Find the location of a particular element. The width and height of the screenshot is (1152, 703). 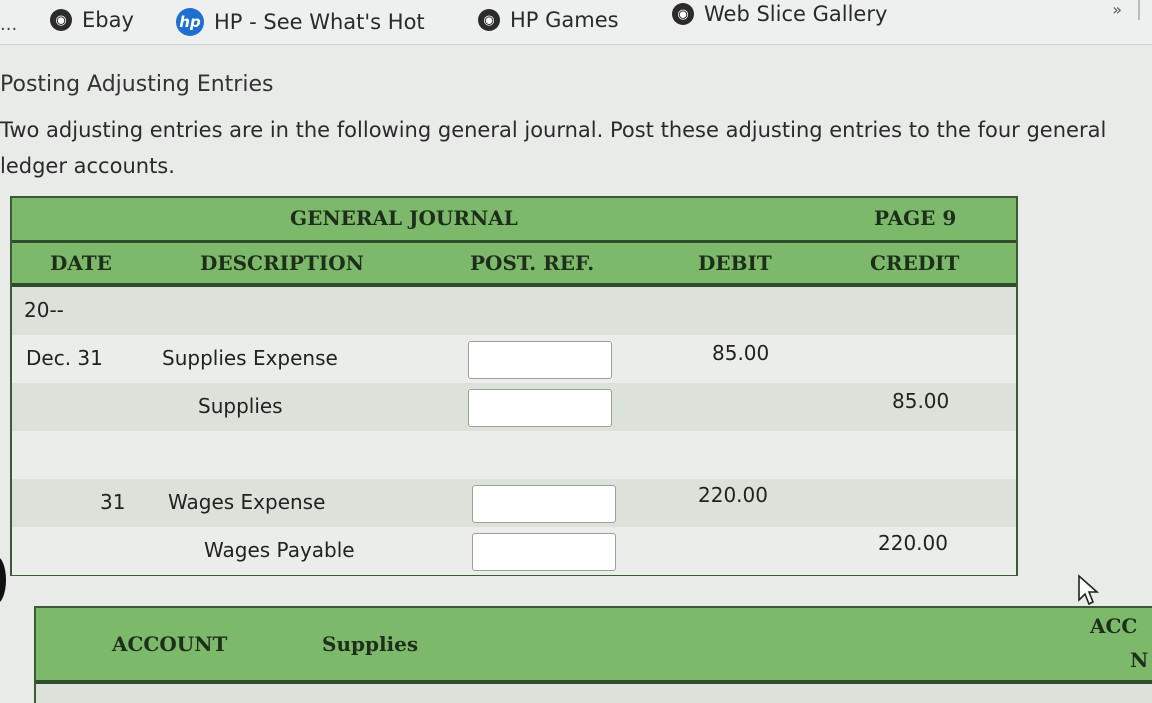

favorite-hp-see-whats-hot: hp HP - See What's Hot is located at coordinates (300, 22).